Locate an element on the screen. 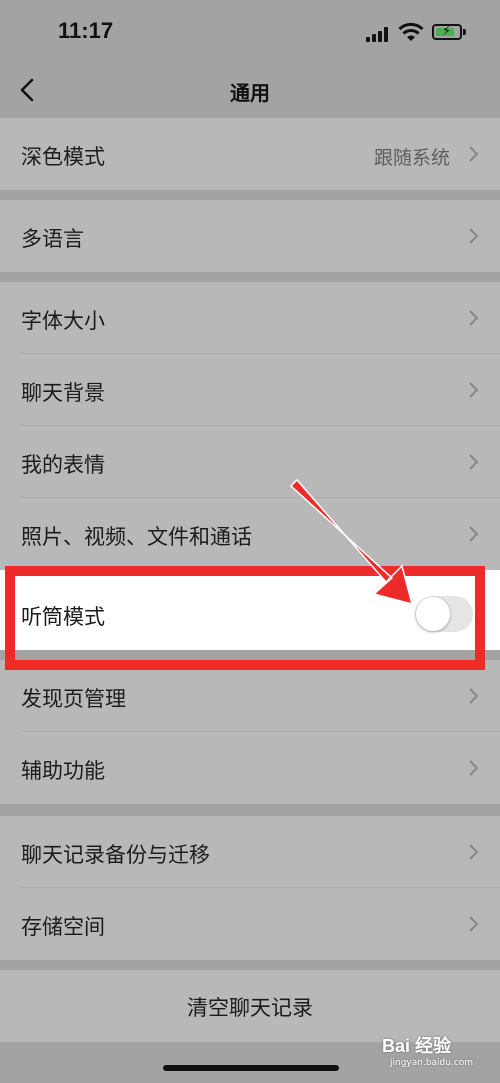  row-label: 听筒模式 is located at coordinates (63, 617).